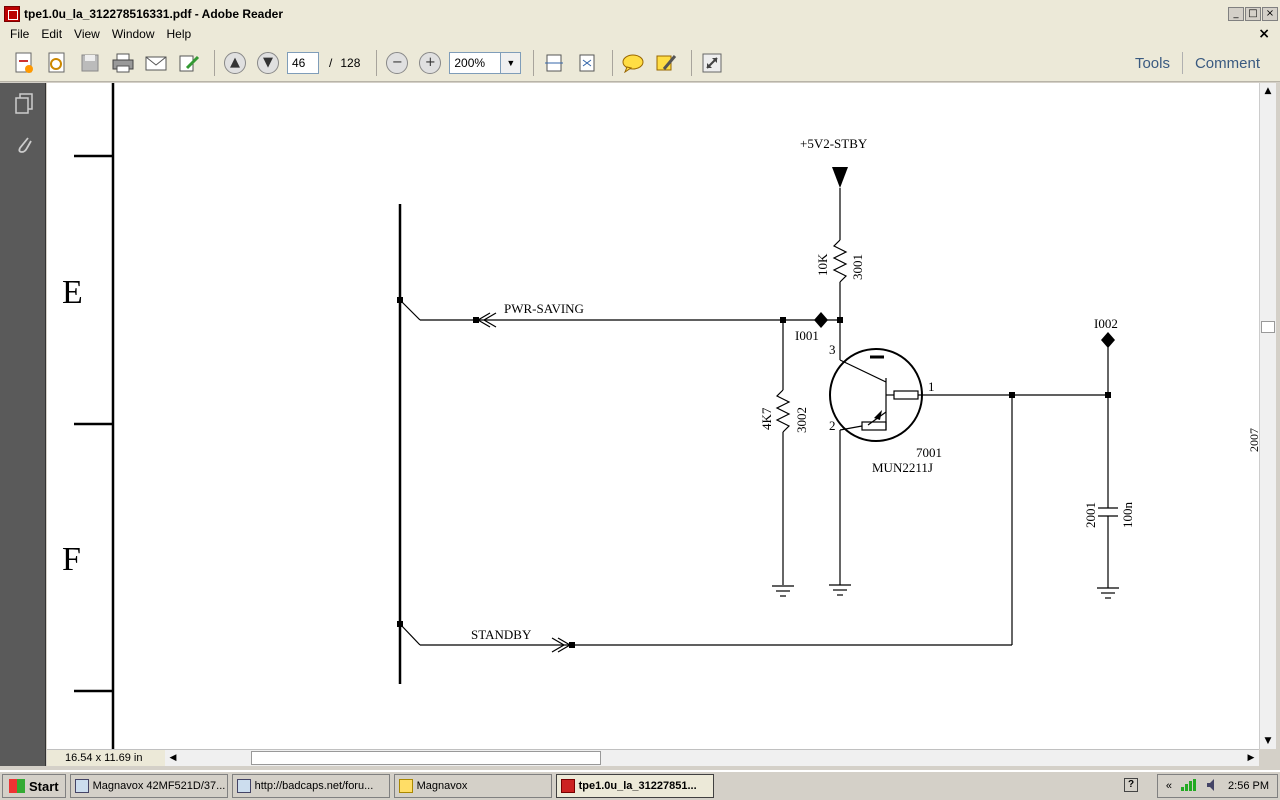 Image resolution: width=1280 pixels, height=800 pixels. What do you see at coordinates (44, 786) in the screenshot?
I see `start-label: Start` at bounding box center [44, 786].